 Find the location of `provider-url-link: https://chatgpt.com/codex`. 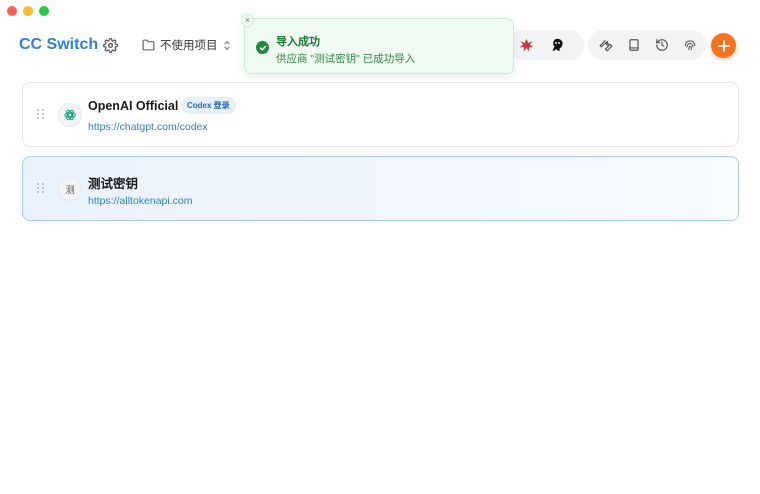

provider-url-link: https://chatgpt.com/codex is located at coordinates (148, 127).